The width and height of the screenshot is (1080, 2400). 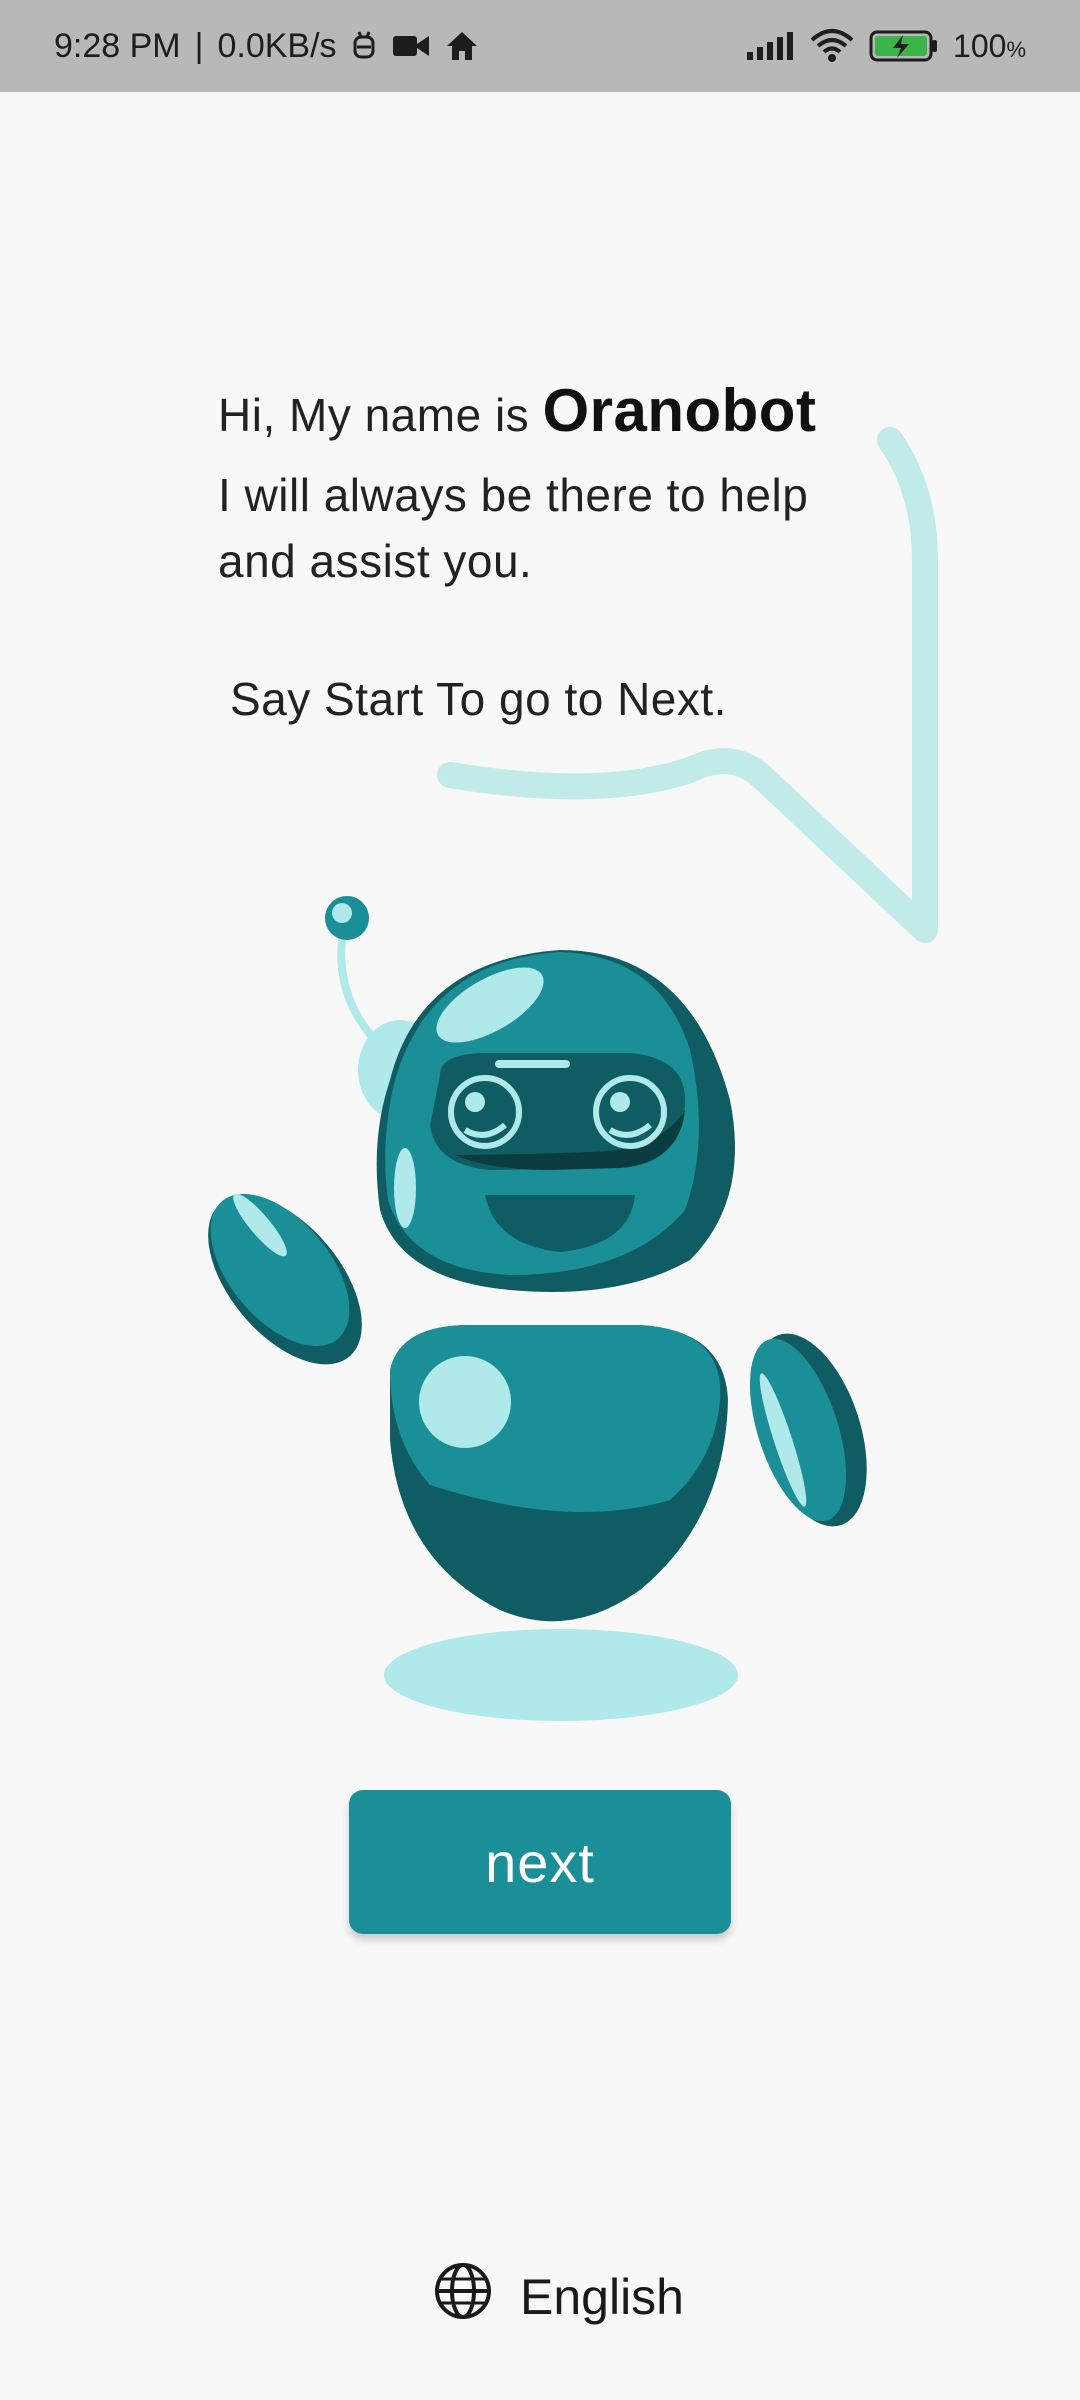 I want to click on voice-hint: Say Start To go to Next., so click(x=478, y=699).